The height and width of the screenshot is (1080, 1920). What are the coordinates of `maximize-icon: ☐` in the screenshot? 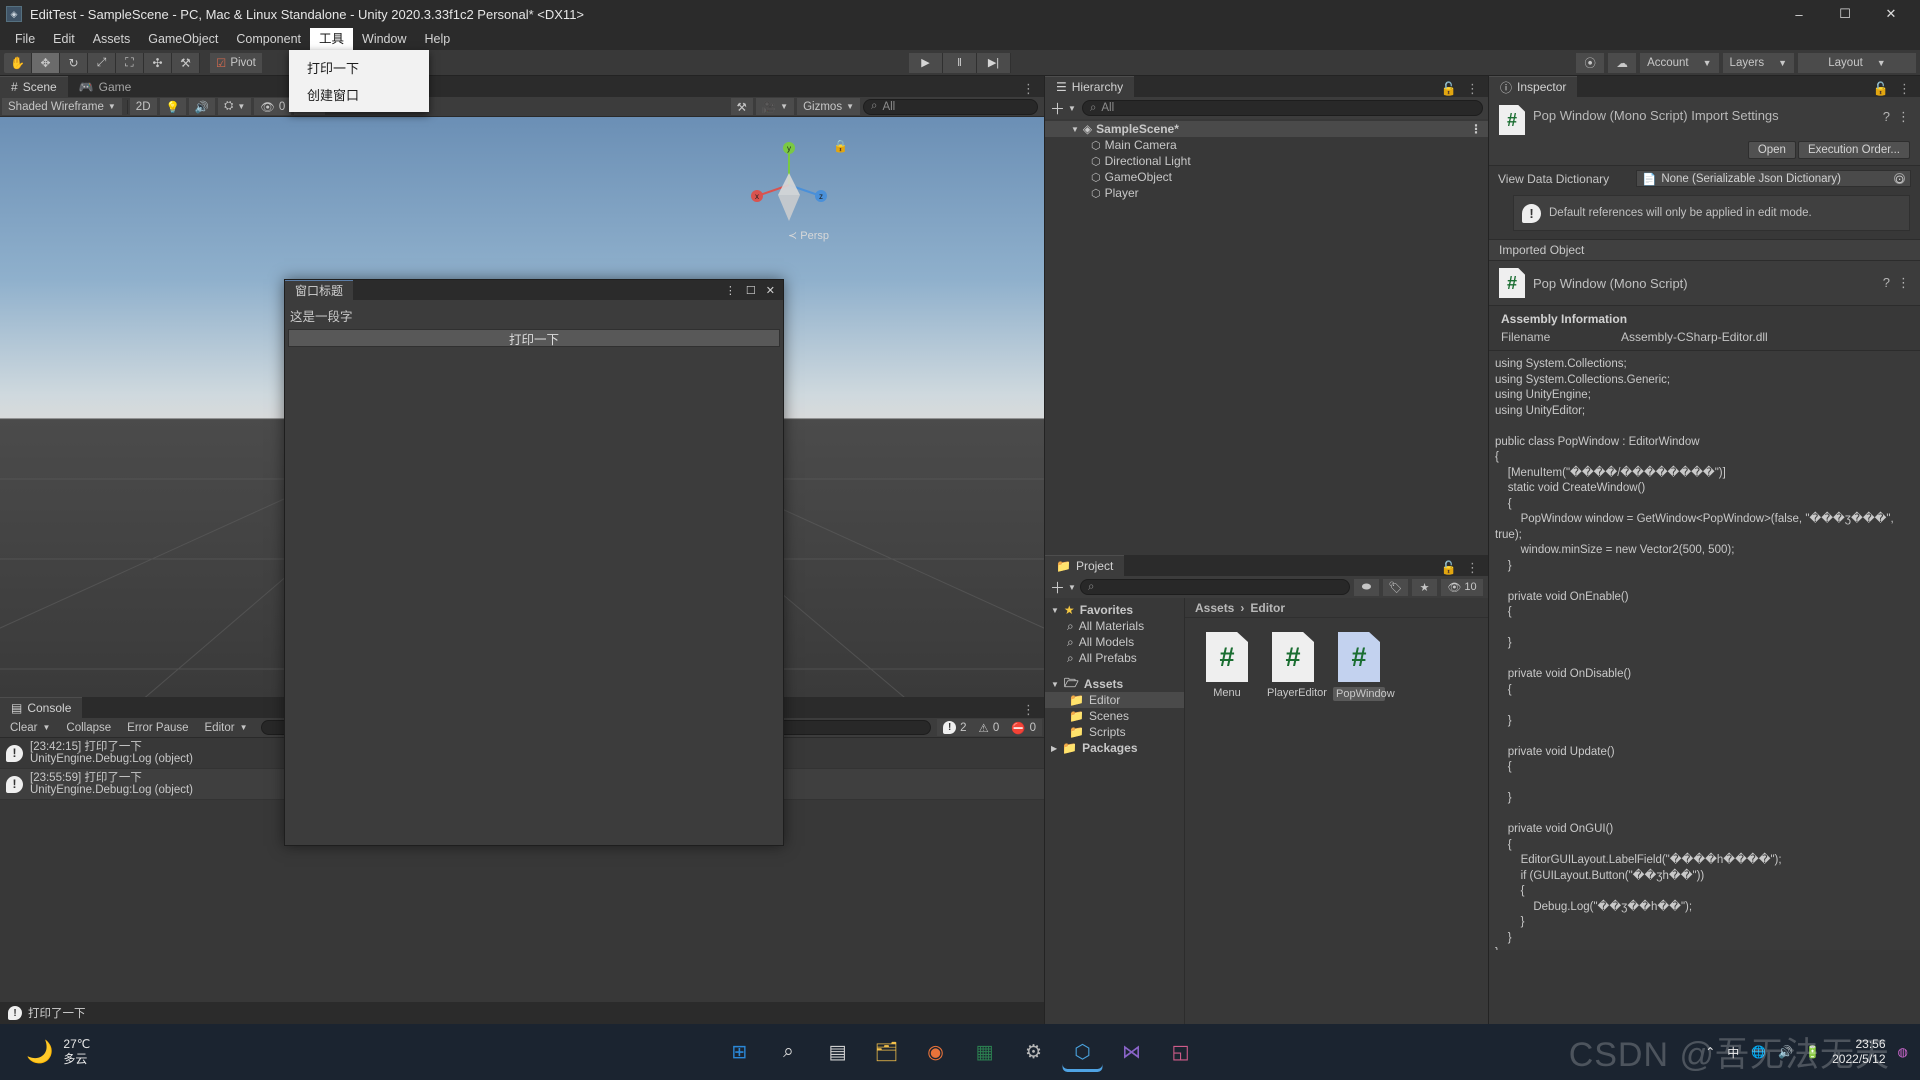 It's located at (751, 290).